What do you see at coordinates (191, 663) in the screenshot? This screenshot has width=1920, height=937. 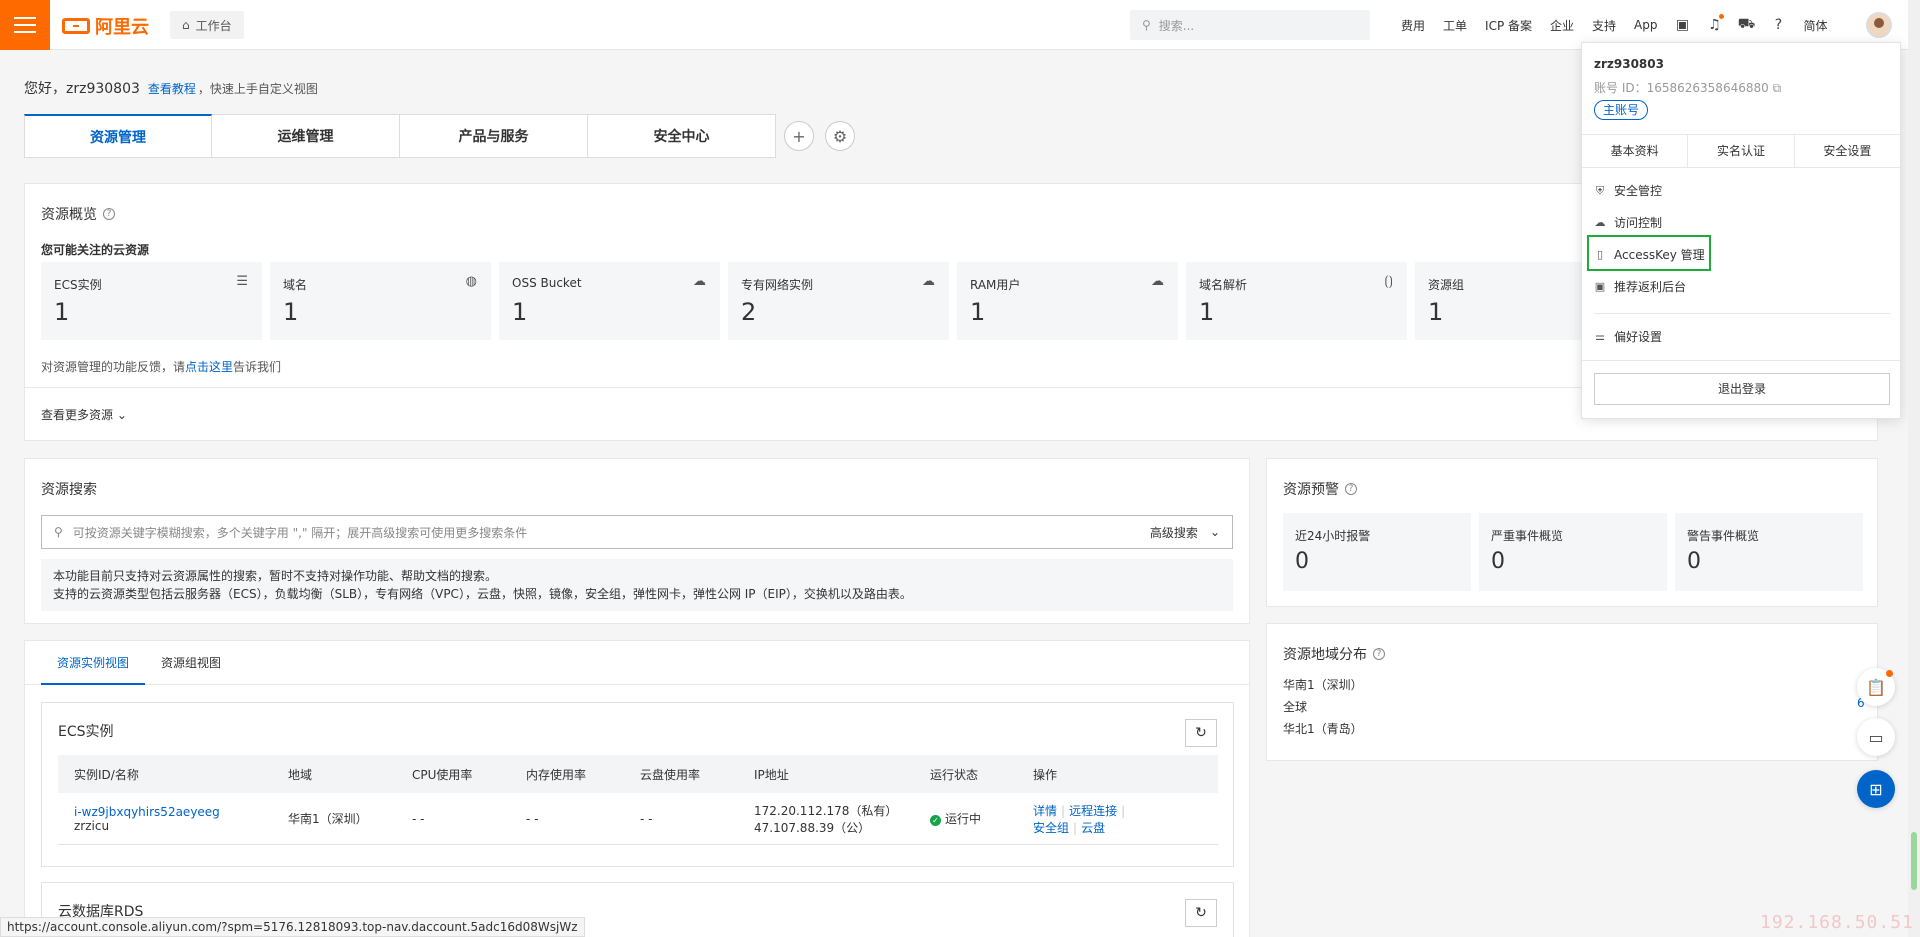 I see `tab-group-view: 资源组视图` at bounding box center [191, 663].